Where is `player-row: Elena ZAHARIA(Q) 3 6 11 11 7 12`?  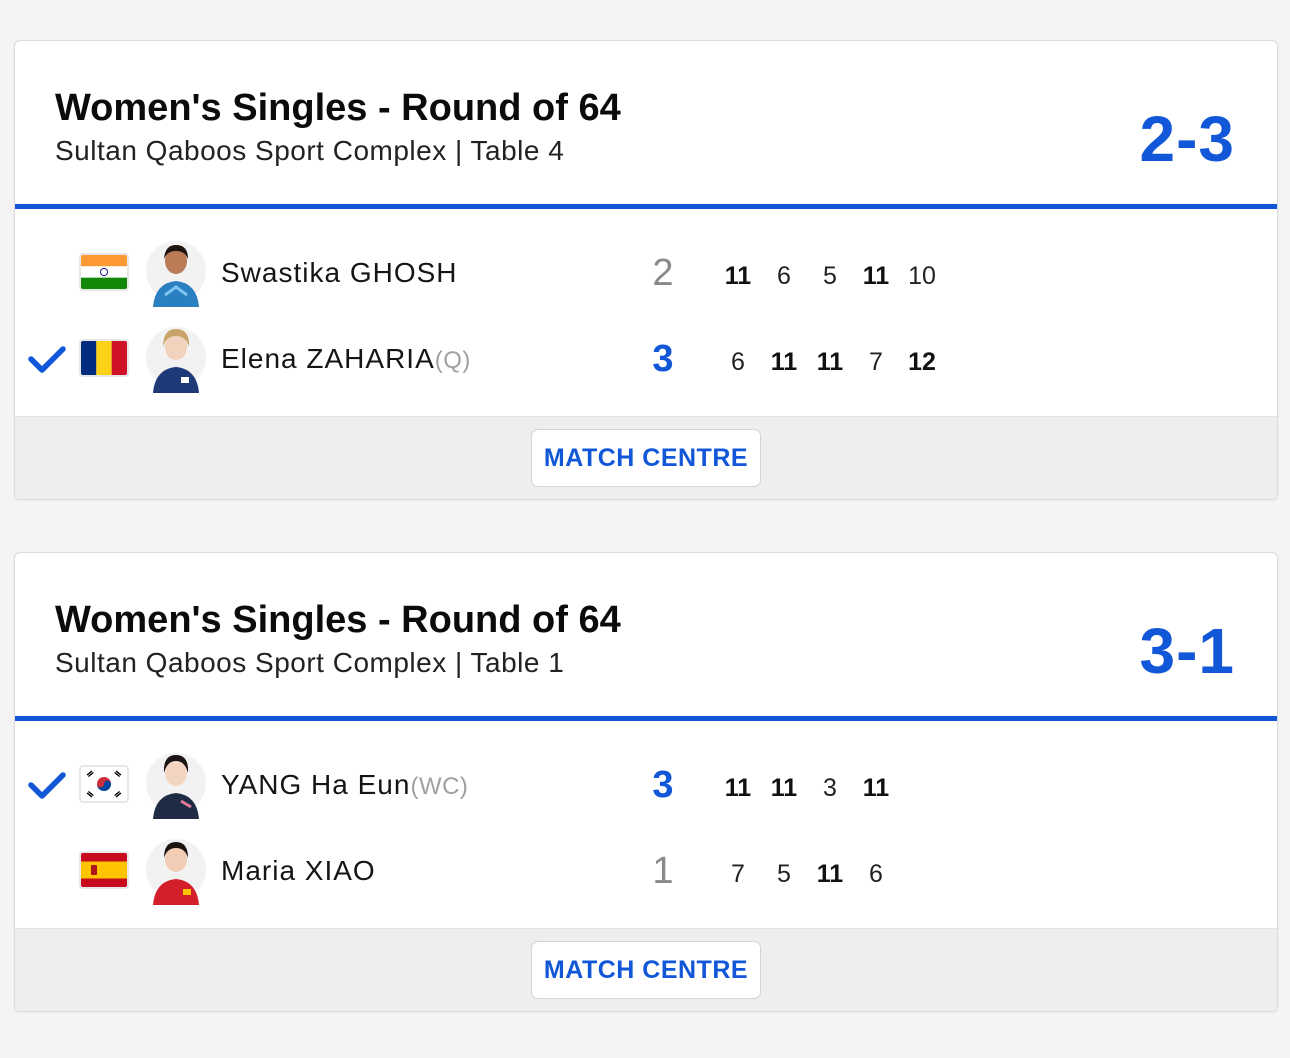
player-row: Elena ZAHARIA(Q) 3 6 11 11 7 12 is located at coordinates (646, 360).